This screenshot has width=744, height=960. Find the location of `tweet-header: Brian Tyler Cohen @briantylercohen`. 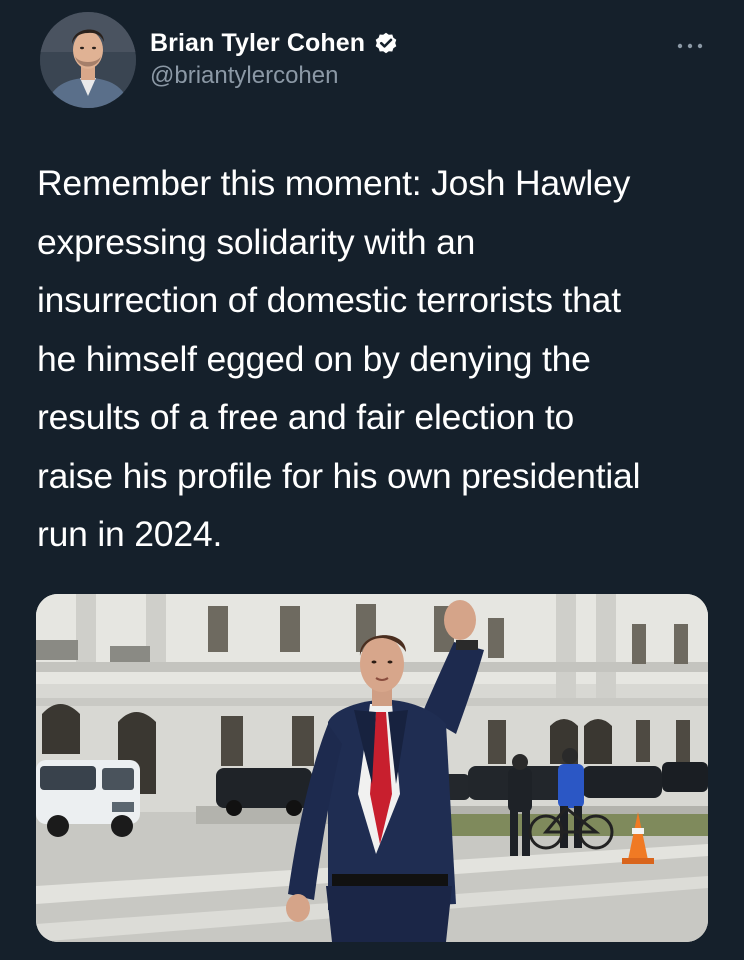

tweet-header: Brian Tyler Cohen @briantylercohen is located at coordinates (372, 62).